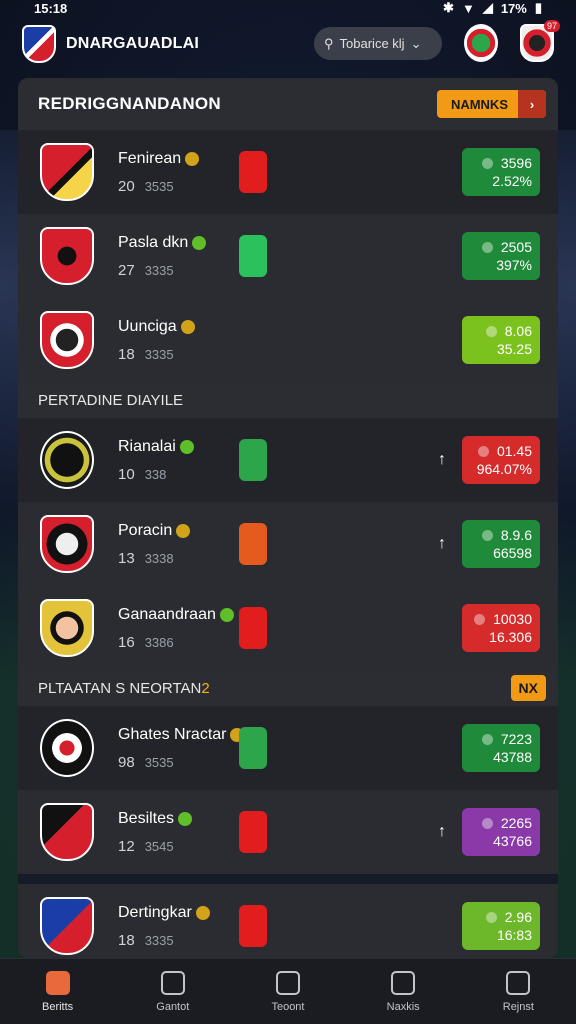 The height and width of the screenshot is (1024, 576). What do you see at coordinates (540, 41) in the screenshot?
I see `profile-club-badge: 97` at bounding box center [540, 41].